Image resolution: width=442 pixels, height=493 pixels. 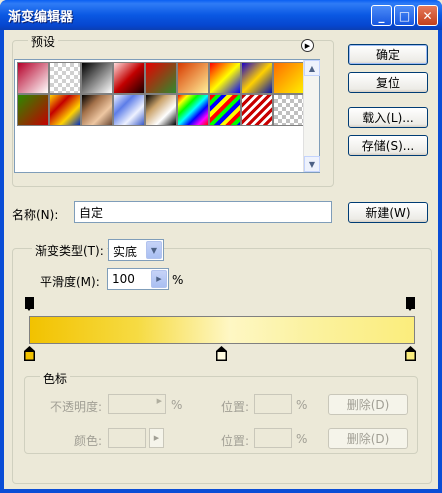 I want to click on name-label: 名称(N):, so click(x=35, y=215).